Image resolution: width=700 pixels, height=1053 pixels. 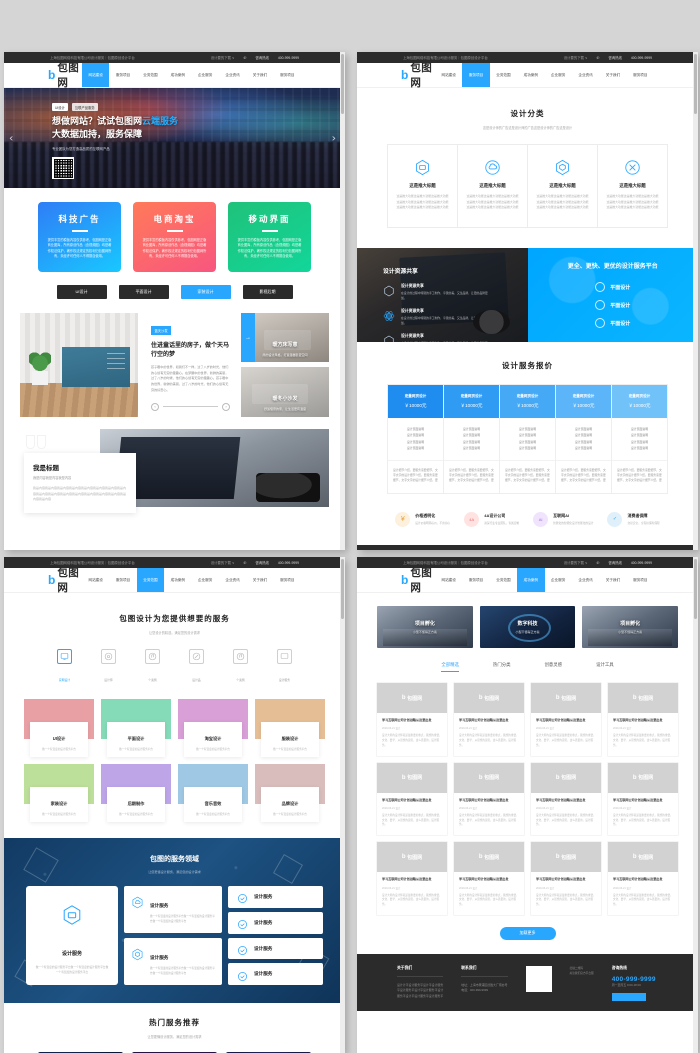 What do you see at coordinates (136, 728) in the screenshot?
I see `design-category-tile: 平面设计 做一个有温度的设计服务平台` at bounding box center [136, 728].